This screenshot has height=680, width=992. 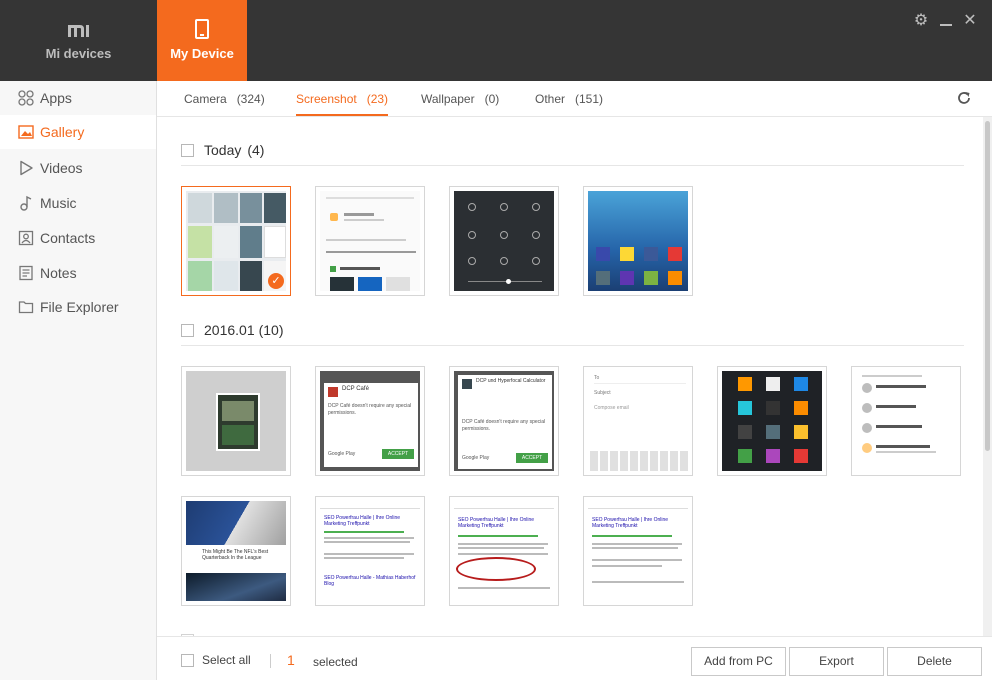 I want to click on music-note-icon, so click(x=26, y=203).